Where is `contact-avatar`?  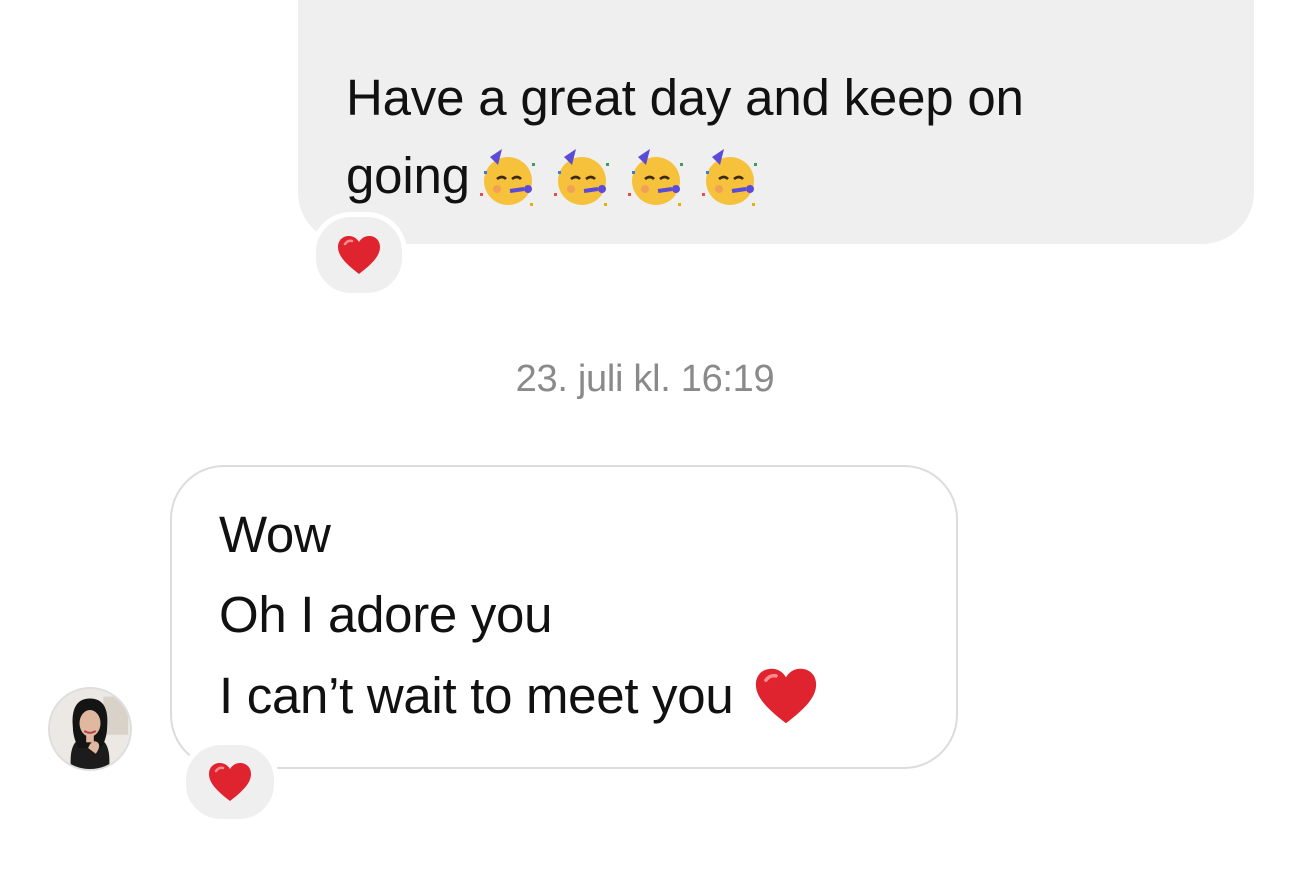
contact-avatar is located at coordinates (90, 729).